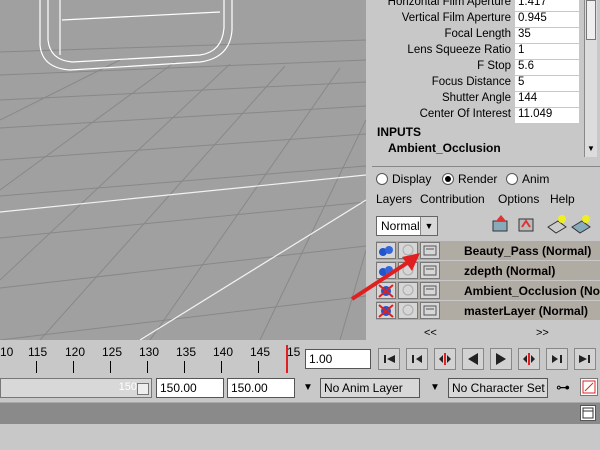 The height and width of the screenshot is (450, 600). I want to click on attr-row: F Stop 5.6, so click(477, 68).